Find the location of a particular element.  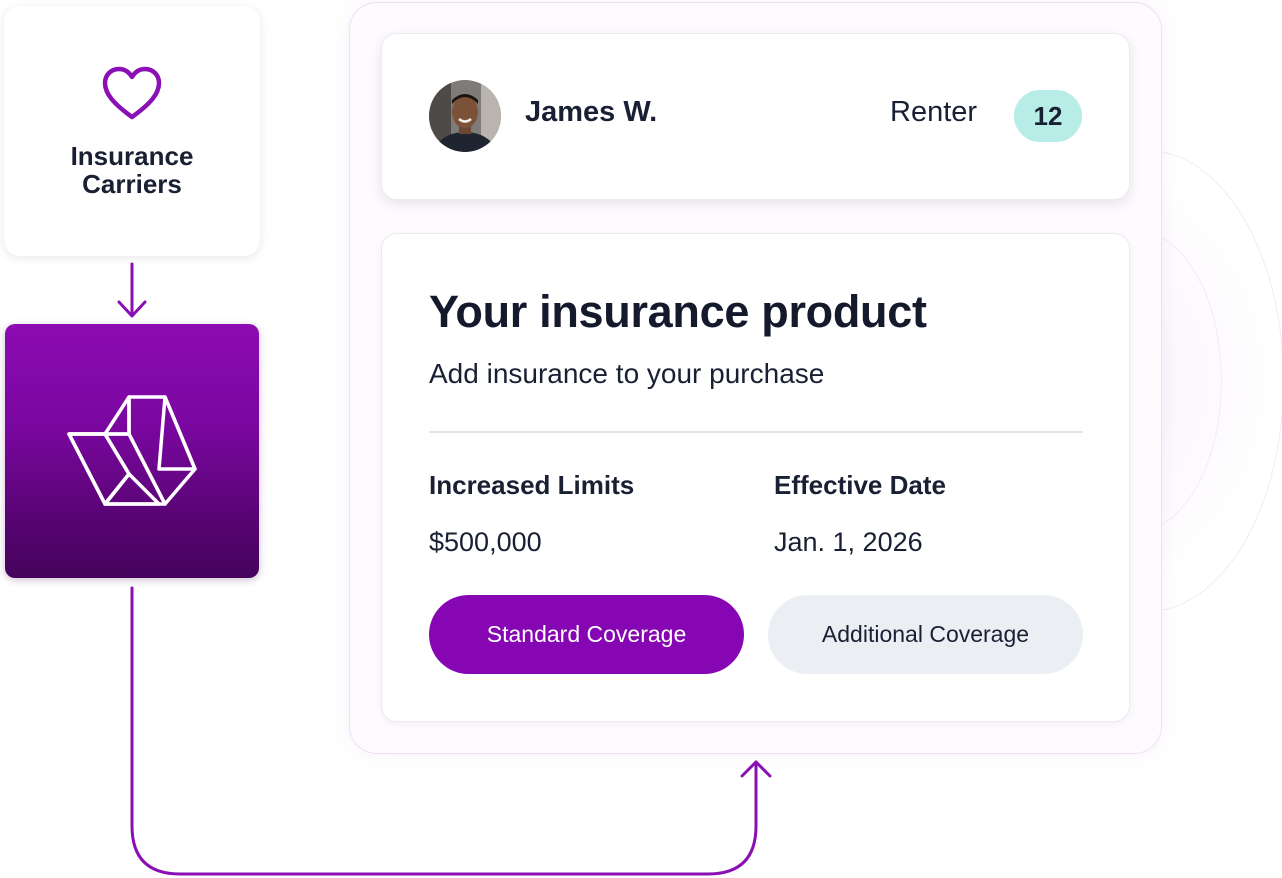

effective-date-label: Effective Date is located at coordinates (860, 485).